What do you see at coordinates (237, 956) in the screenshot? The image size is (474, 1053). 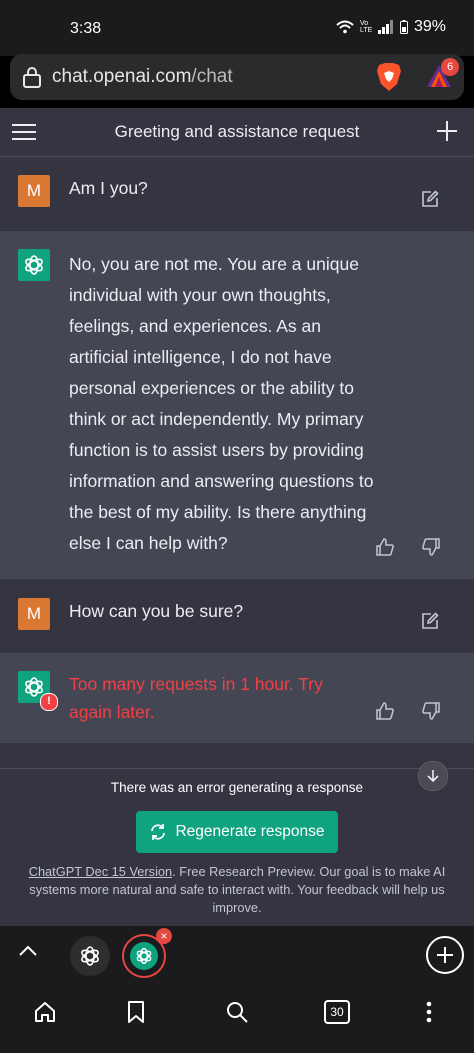 I see `tab-strip: ×` at bounding box center [237, 956].